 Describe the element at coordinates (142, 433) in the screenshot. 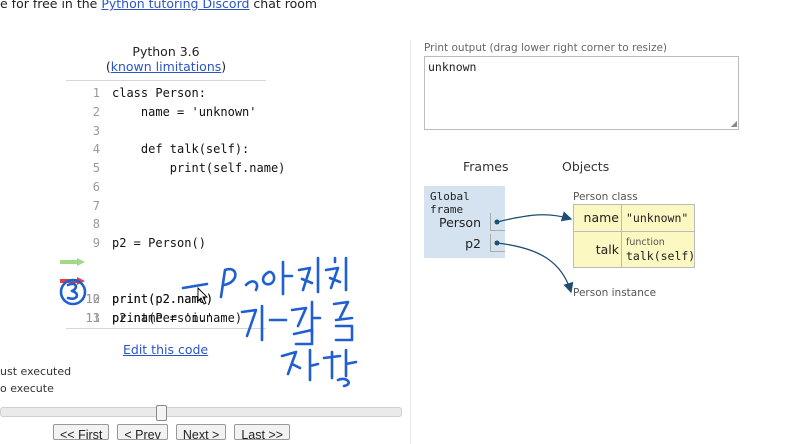

I see `prev-button: < Prev` at that location.